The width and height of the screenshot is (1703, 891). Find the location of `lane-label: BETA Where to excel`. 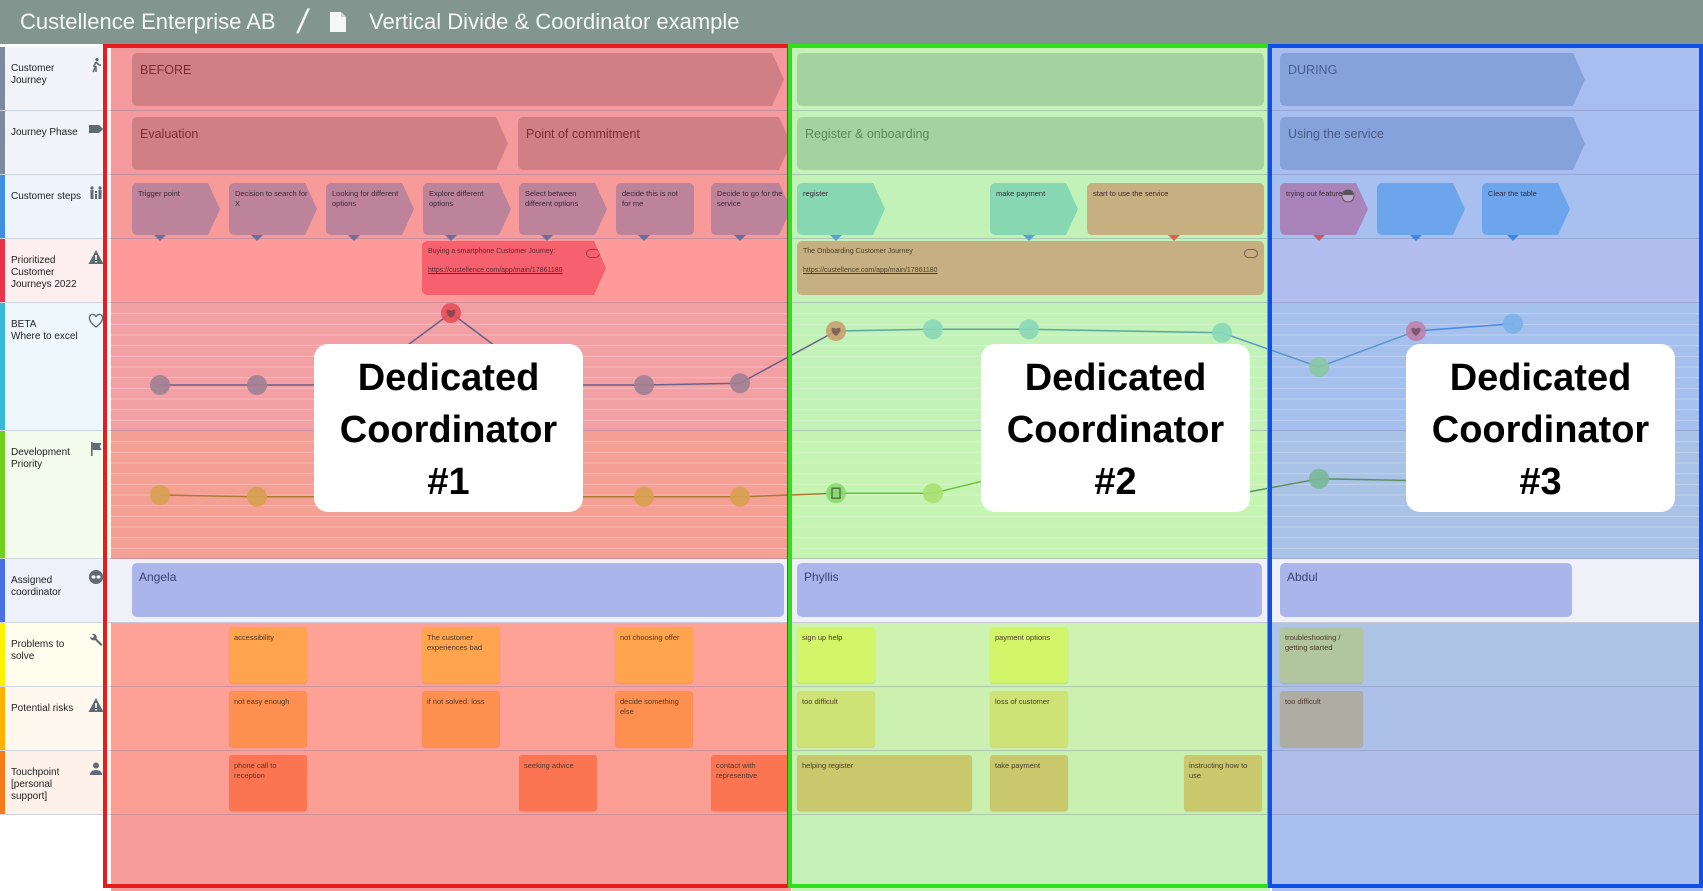

lane-label: BETA Where to excel is located at coordinates (55, 367).